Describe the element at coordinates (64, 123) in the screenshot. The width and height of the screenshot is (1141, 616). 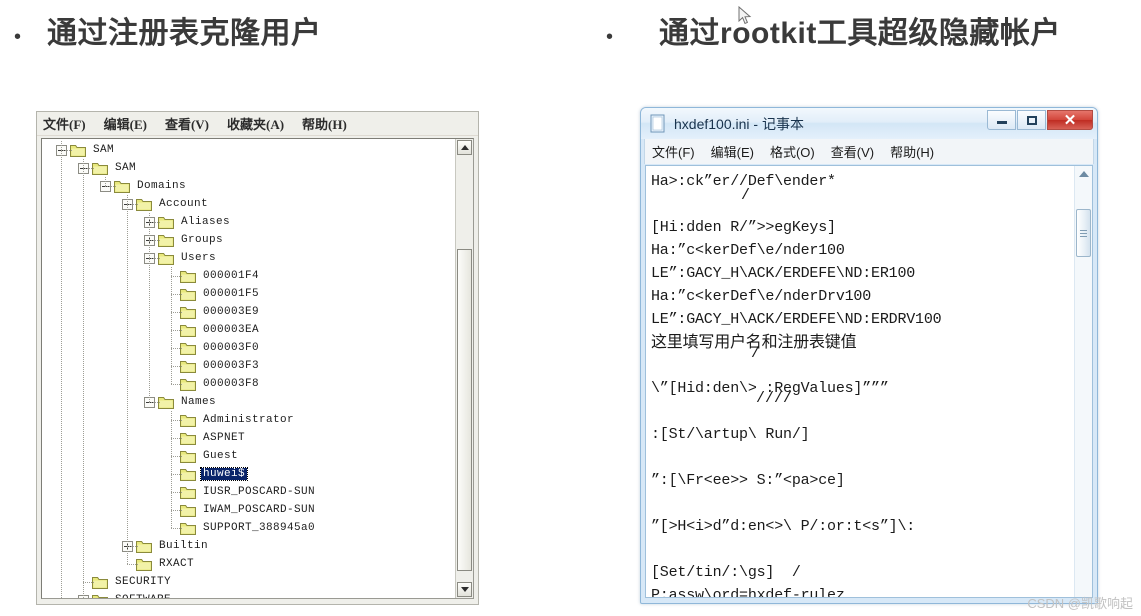
I see `reg-menu-file: 文件(F)` at that location.